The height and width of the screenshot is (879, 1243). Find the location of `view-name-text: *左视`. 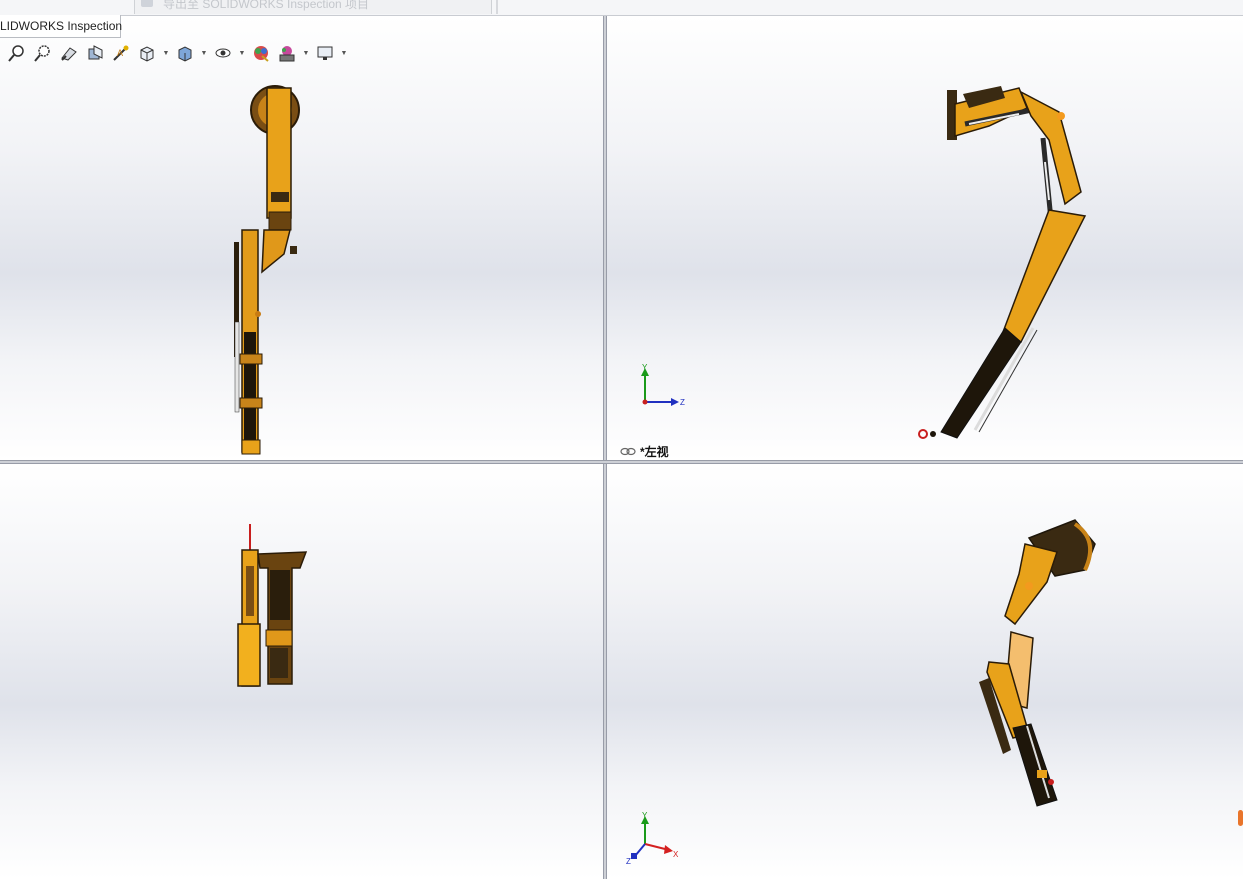

view-name-text: *左视 is located at coordinates (654, 452).